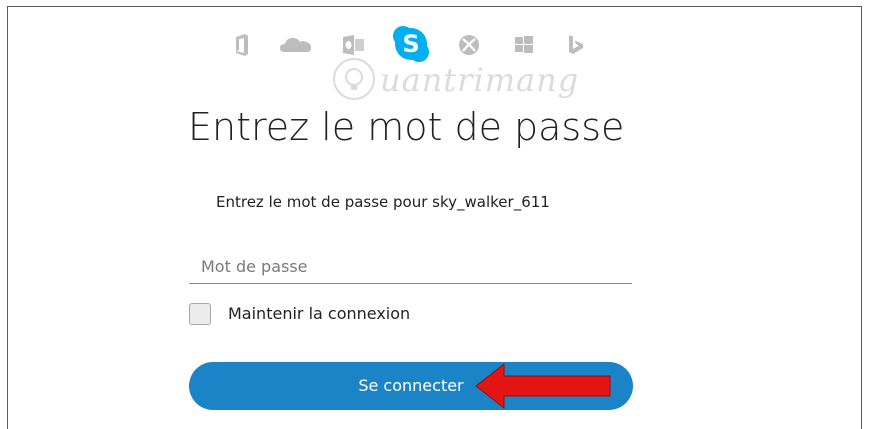  Describe the element at coordinates (543, 386) in the screenshot. I see `annotation-arrow-icon` at that location.